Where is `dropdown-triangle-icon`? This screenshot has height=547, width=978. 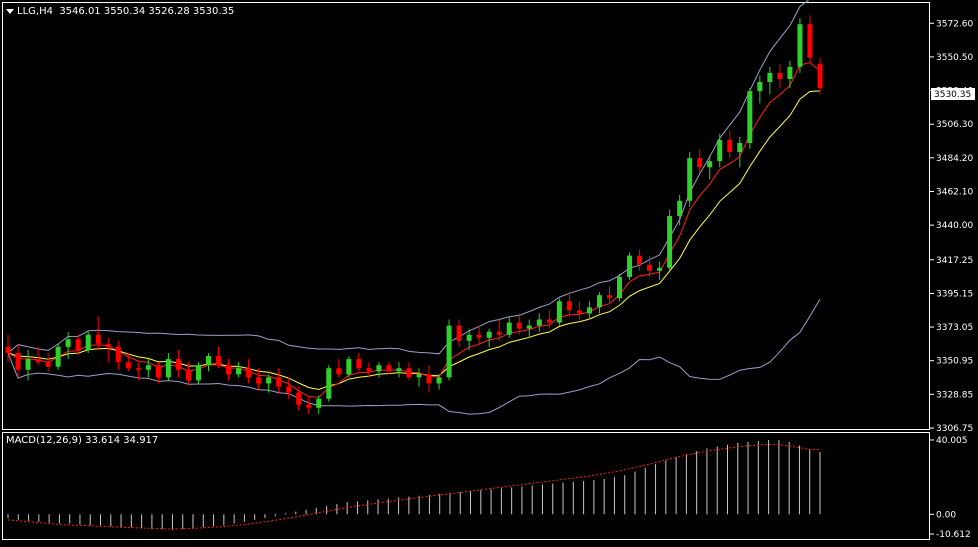
dropdown-triangle-icon is located at coordinates (10, 11).